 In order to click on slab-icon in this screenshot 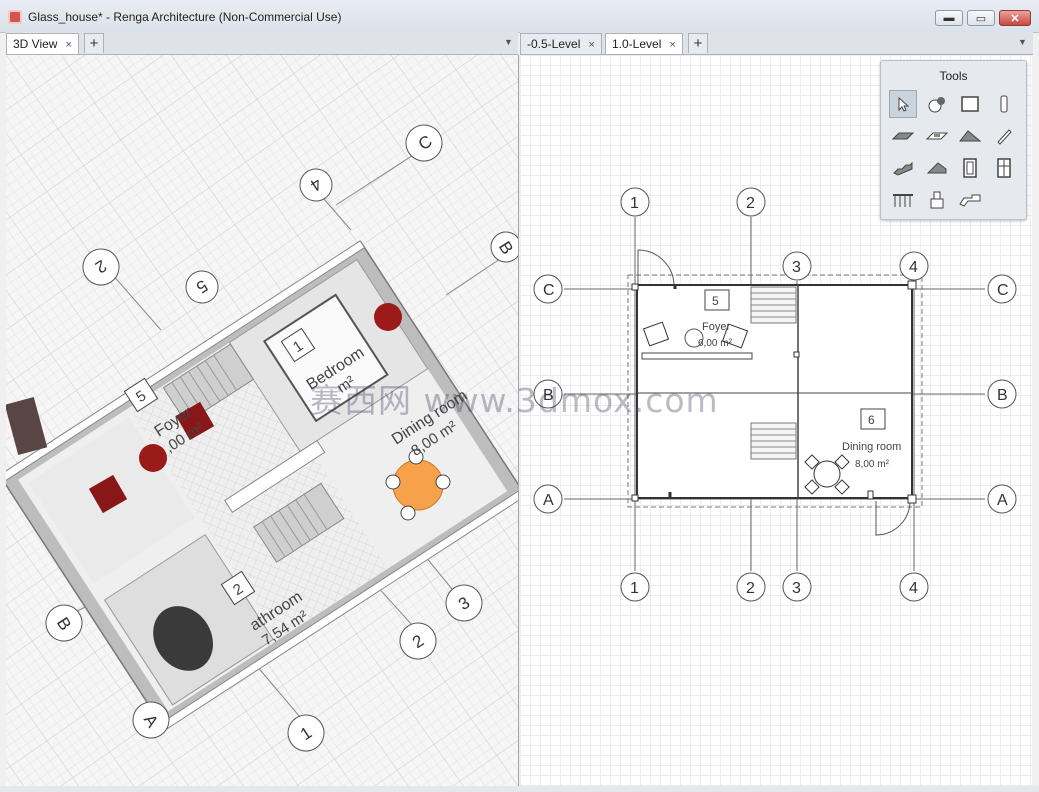, I will do `click(903, 136)`.